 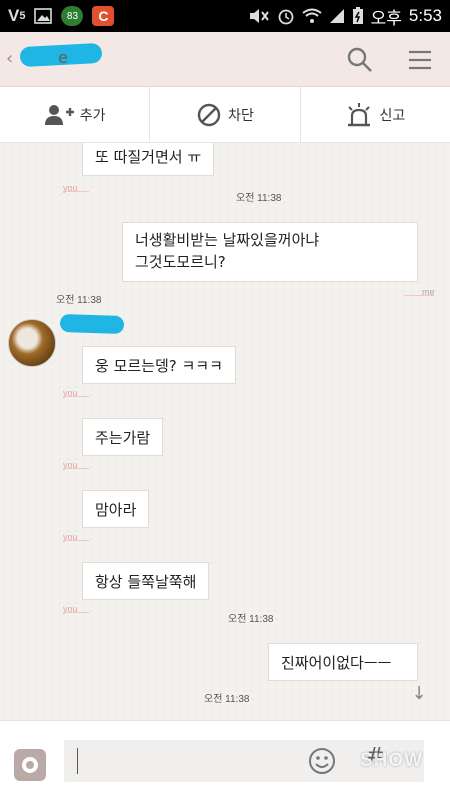 I want to click on message-text: 주는가람, so click(x=123, y=438).